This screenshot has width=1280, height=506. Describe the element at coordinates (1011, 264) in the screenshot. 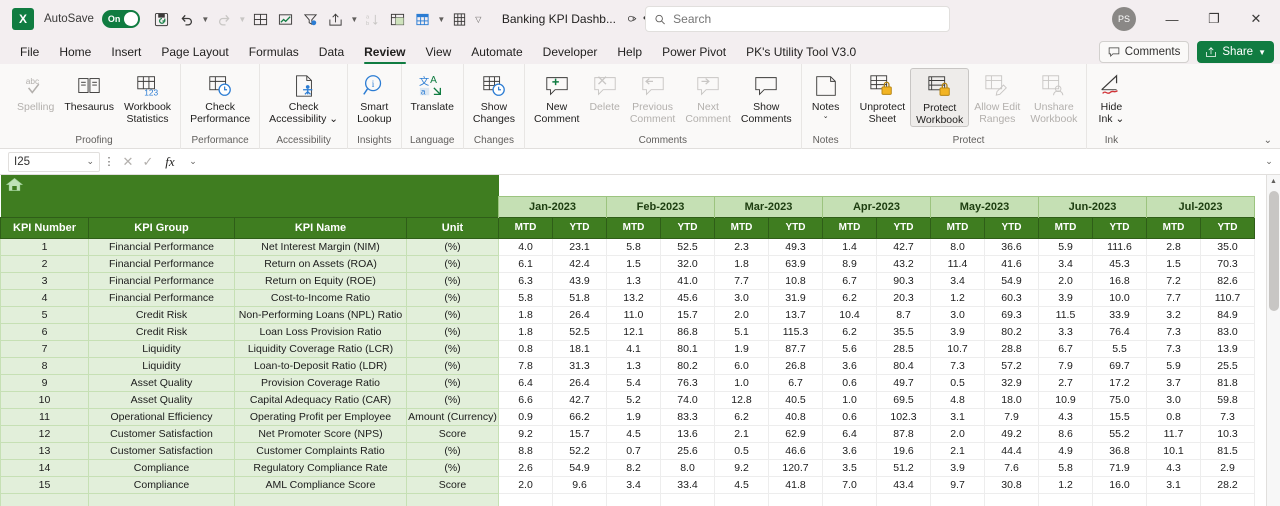

I see `cell-value: 41.6` at that location.